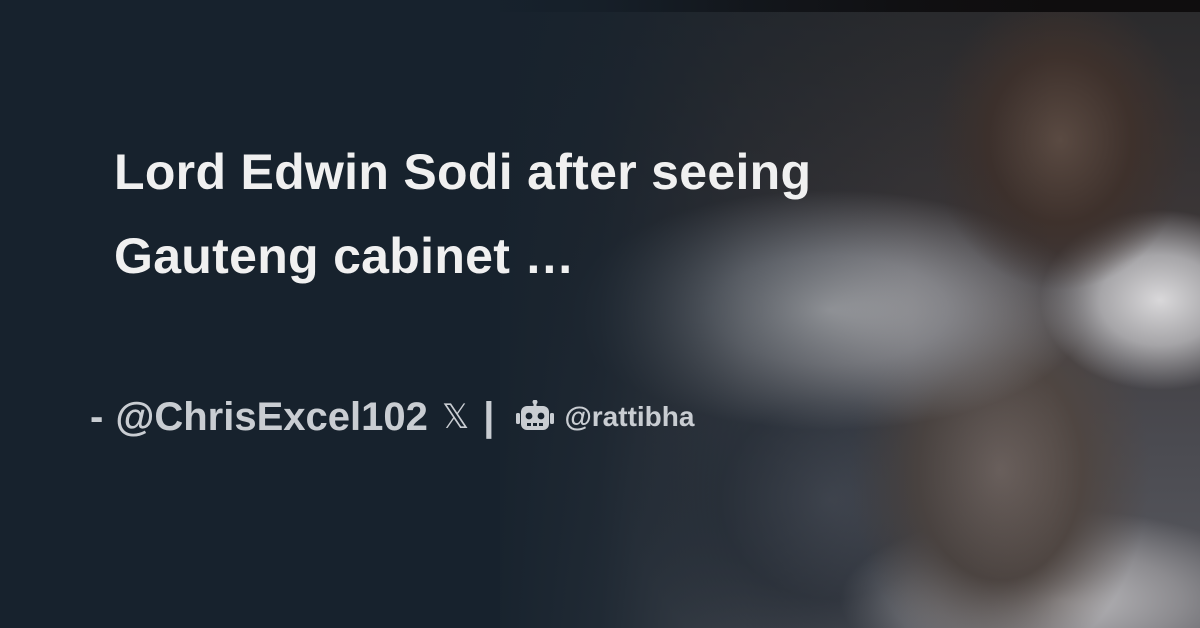 Image resolution: width=1200 pixels, height=628 pixels. I want to click on site-handle: @rattibha, so click(629, 416).